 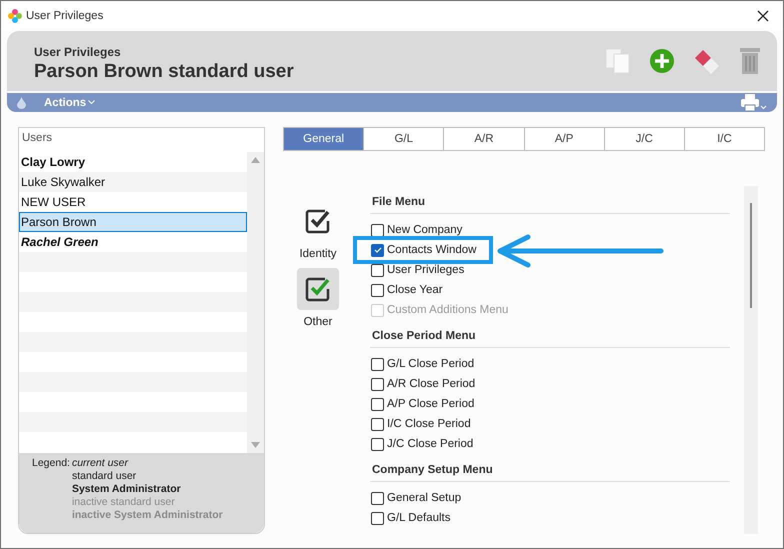 I want to click on permission-checkbox: New Company, so click(x=416, y=230).